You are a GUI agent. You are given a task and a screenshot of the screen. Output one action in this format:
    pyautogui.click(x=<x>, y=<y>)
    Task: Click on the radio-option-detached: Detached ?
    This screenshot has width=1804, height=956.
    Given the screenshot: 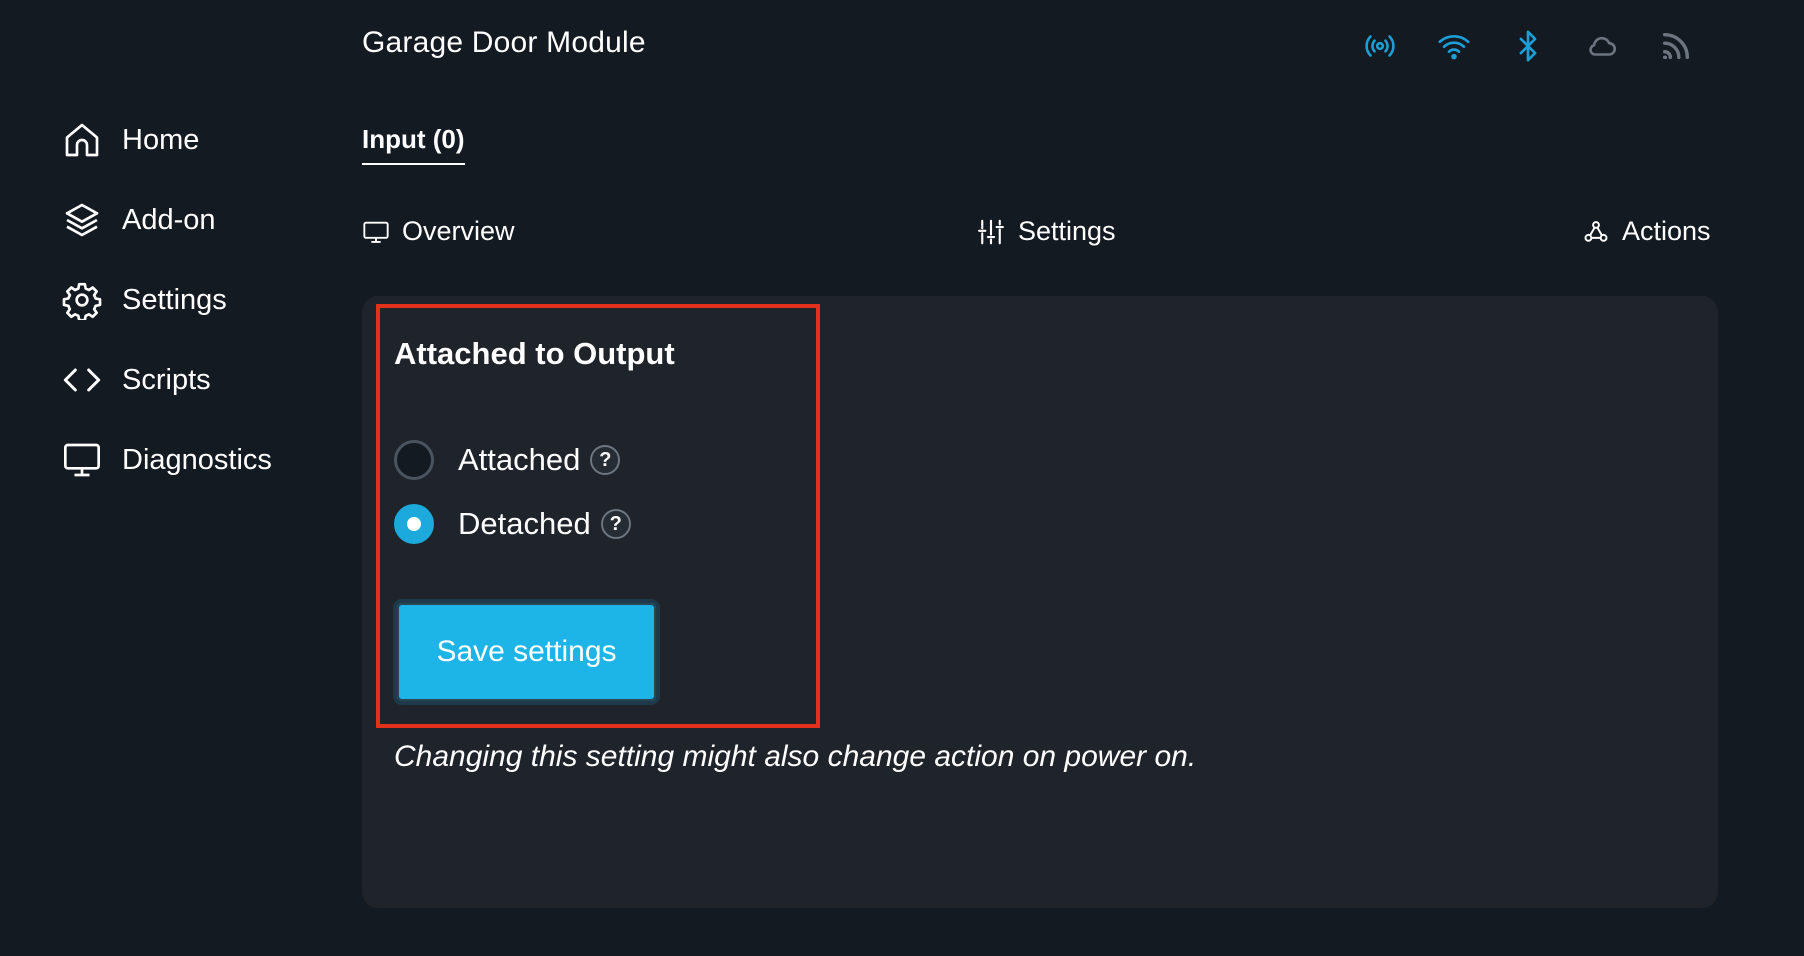 What is the action you would take?
    pyautogui.click(x=512, y=524)
    